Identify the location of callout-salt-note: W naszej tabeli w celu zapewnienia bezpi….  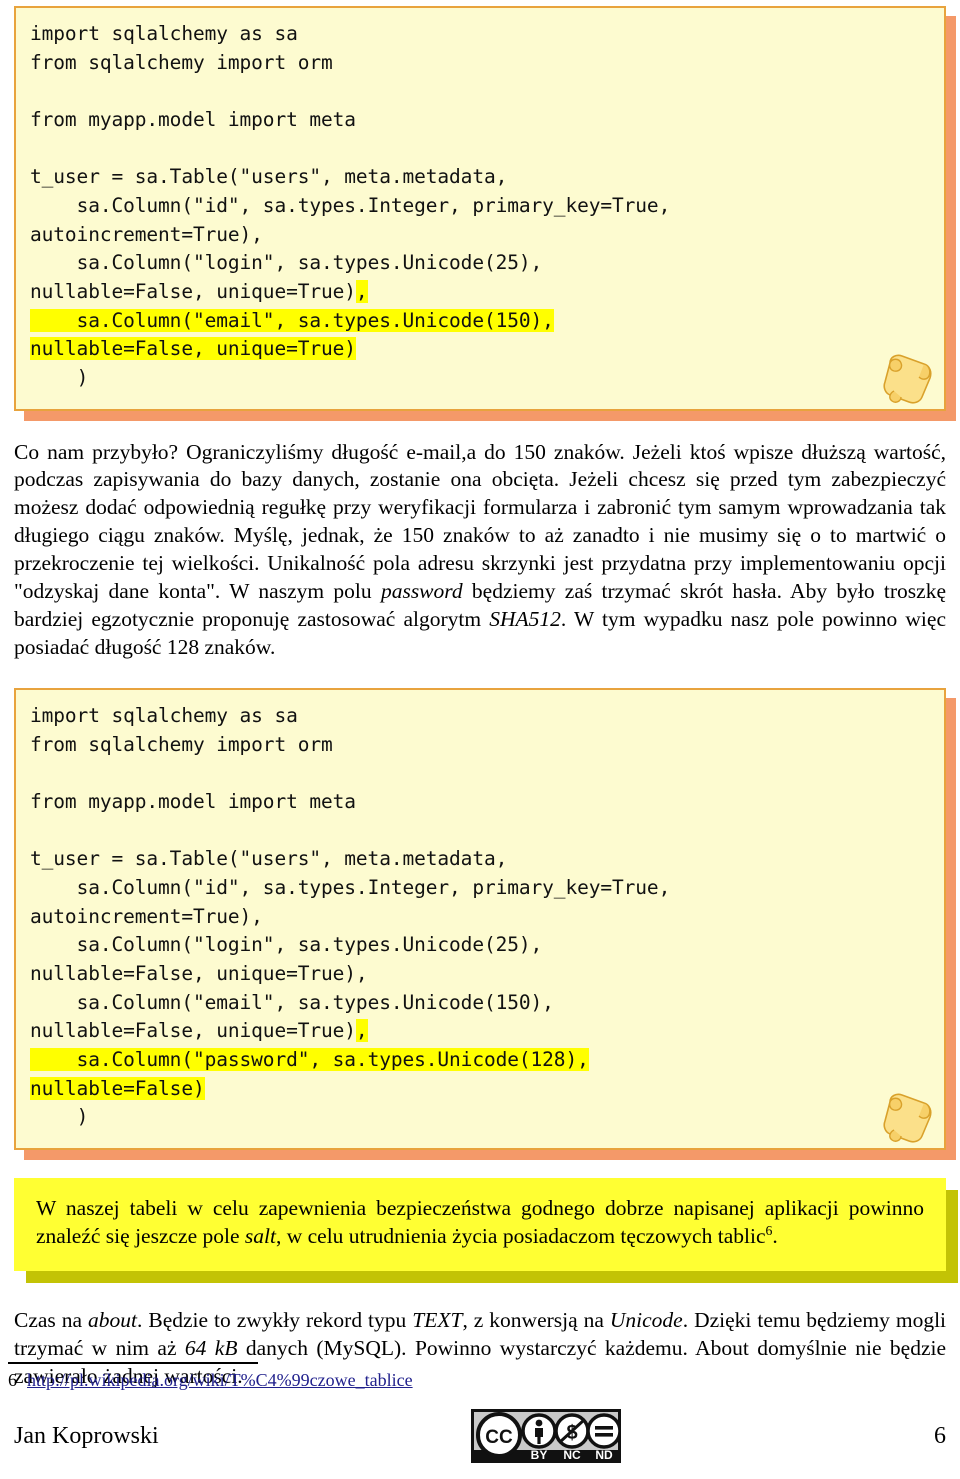
(486, 1230).